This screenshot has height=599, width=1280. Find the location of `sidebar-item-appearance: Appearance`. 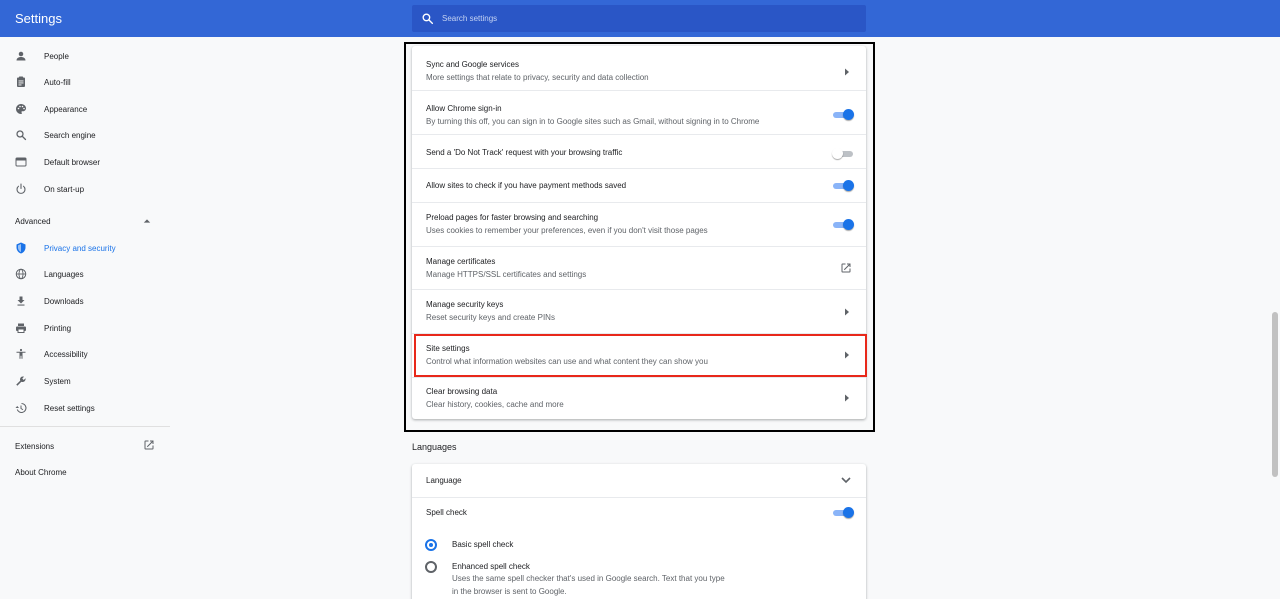

sidebar-item-appearance: Appearance is located at coordinates (85, 109).